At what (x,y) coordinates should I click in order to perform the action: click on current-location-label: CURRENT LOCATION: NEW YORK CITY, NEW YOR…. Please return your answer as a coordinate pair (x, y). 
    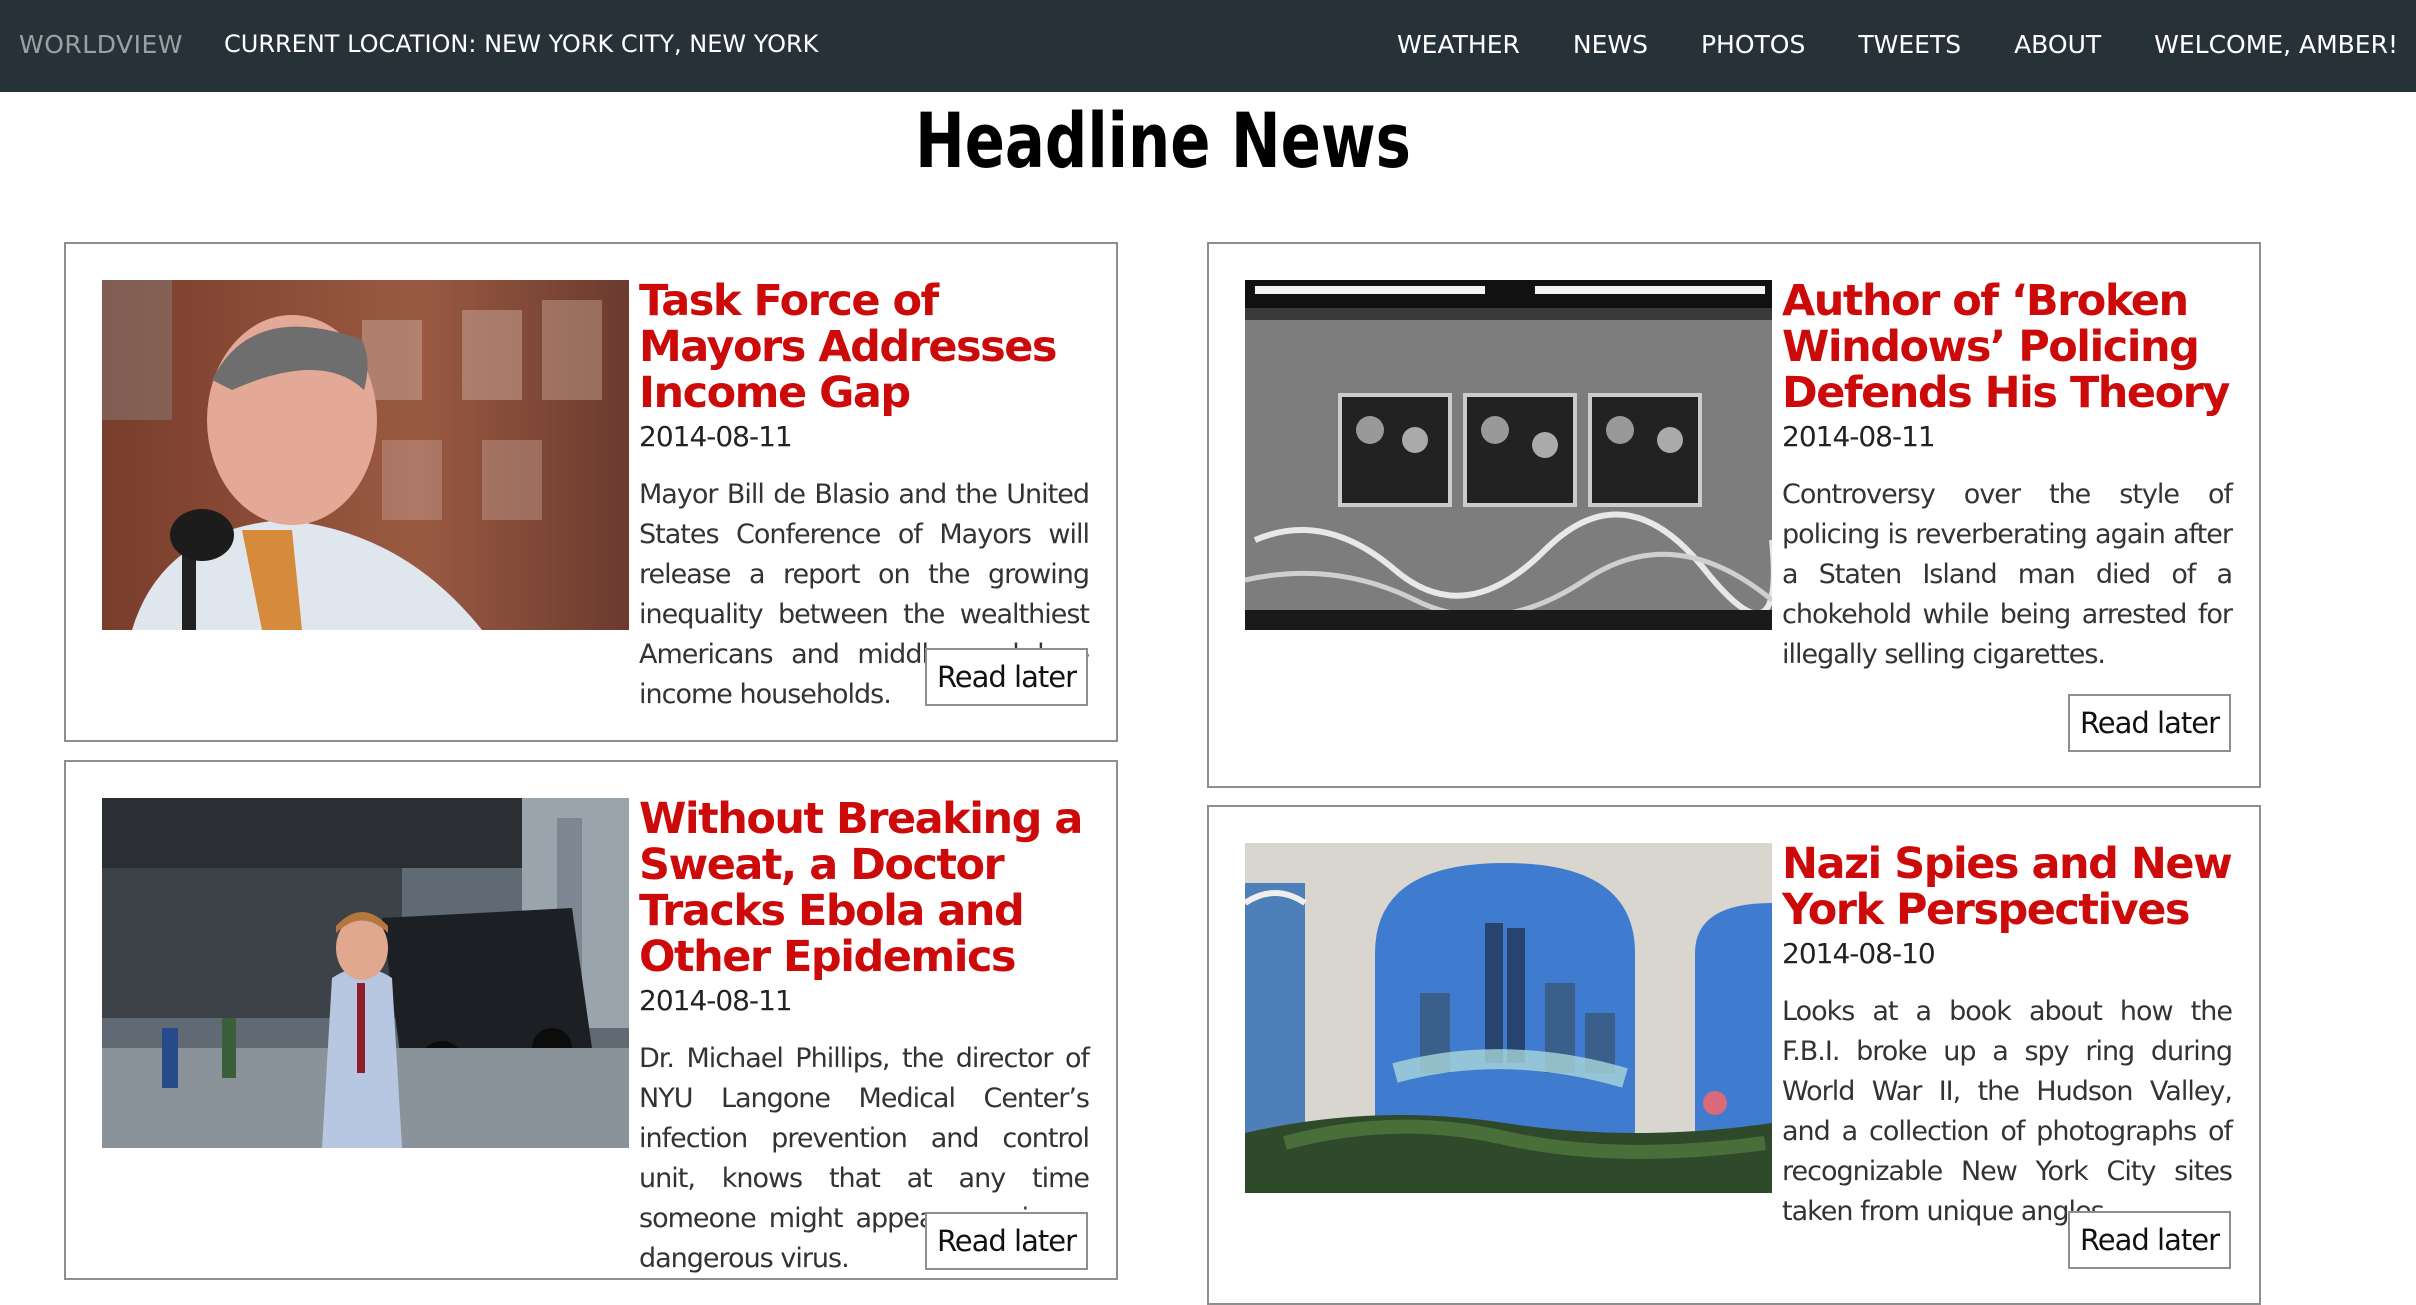
    Looking at the image, I should click on (521, 44).